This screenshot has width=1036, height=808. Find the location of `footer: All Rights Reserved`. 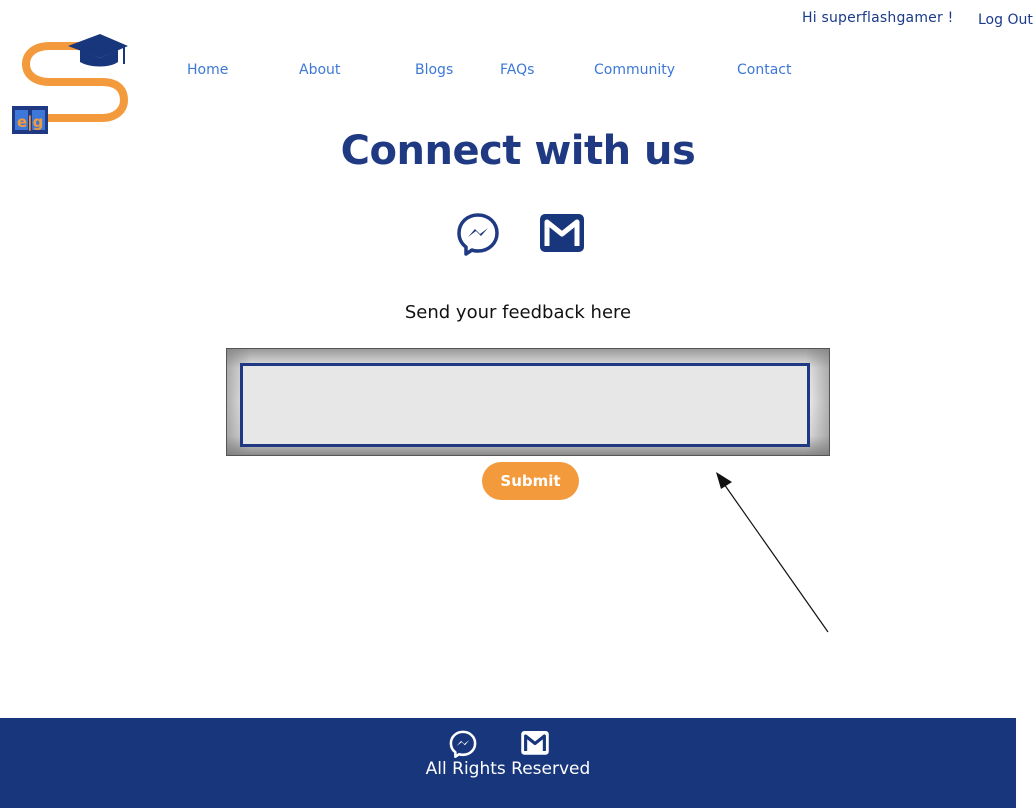

footer: All Rights Reserved is located at coordinates (508, 763).